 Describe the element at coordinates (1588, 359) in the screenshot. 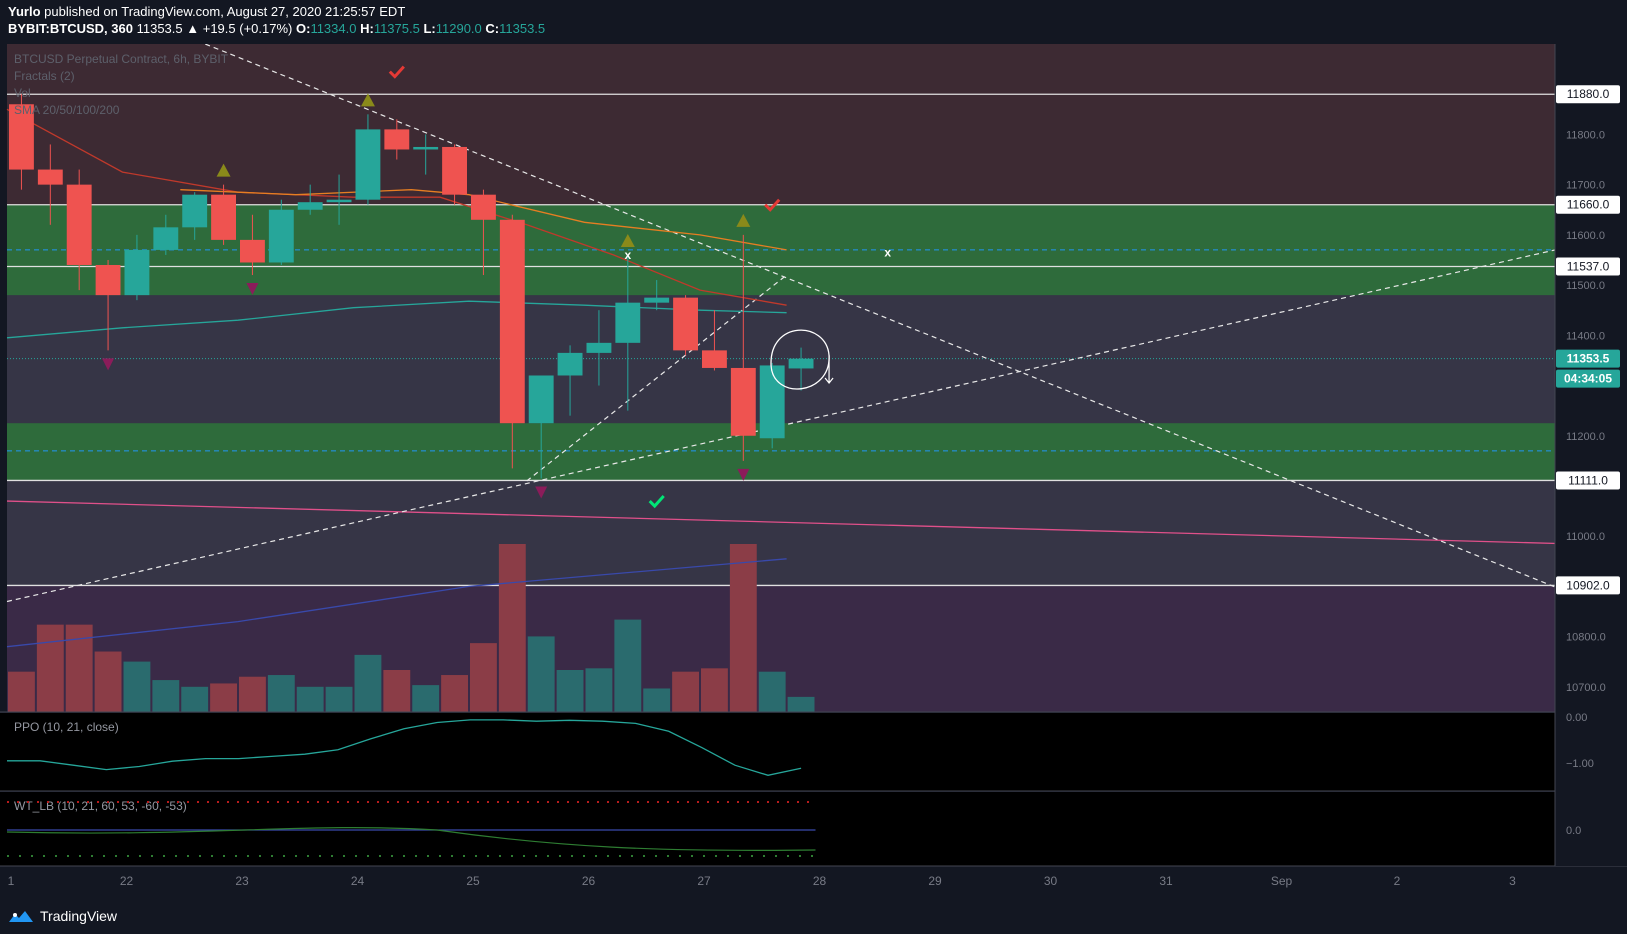

I see `price-tag-label: 11353.5` at that location.